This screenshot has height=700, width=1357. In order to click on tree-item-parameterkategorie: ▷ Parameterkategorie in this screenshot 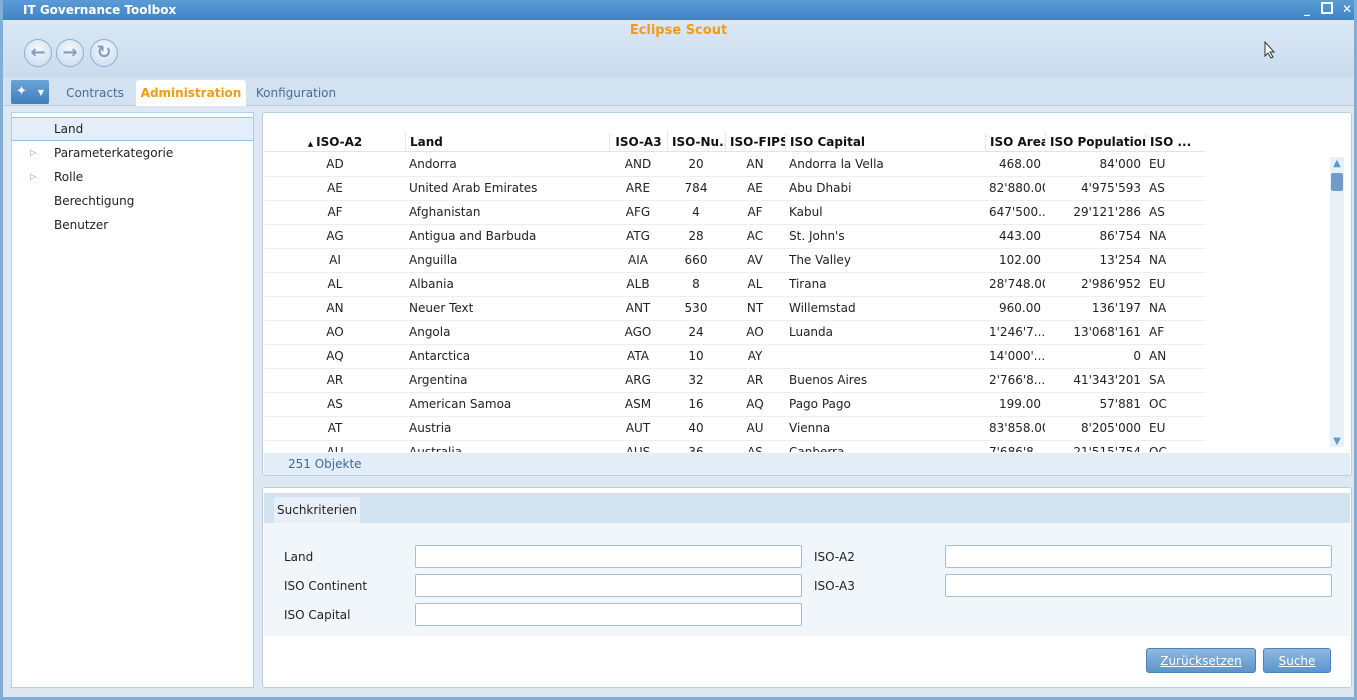, I will do `click(132, 153)`.